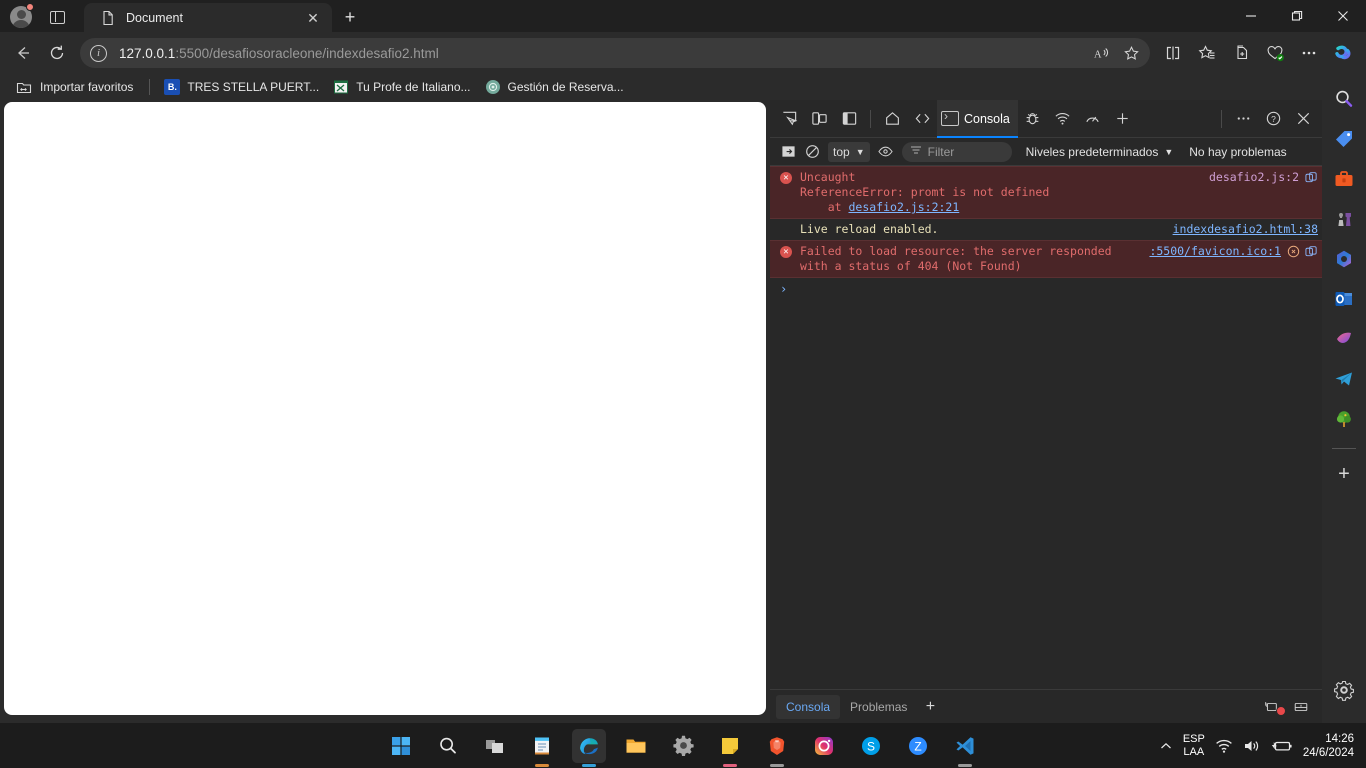 The height and width of the screenshot is (768, 1366). Describe the element at coordinates (57, 53) in the screenshot. I see `refresh-icon` at that location.